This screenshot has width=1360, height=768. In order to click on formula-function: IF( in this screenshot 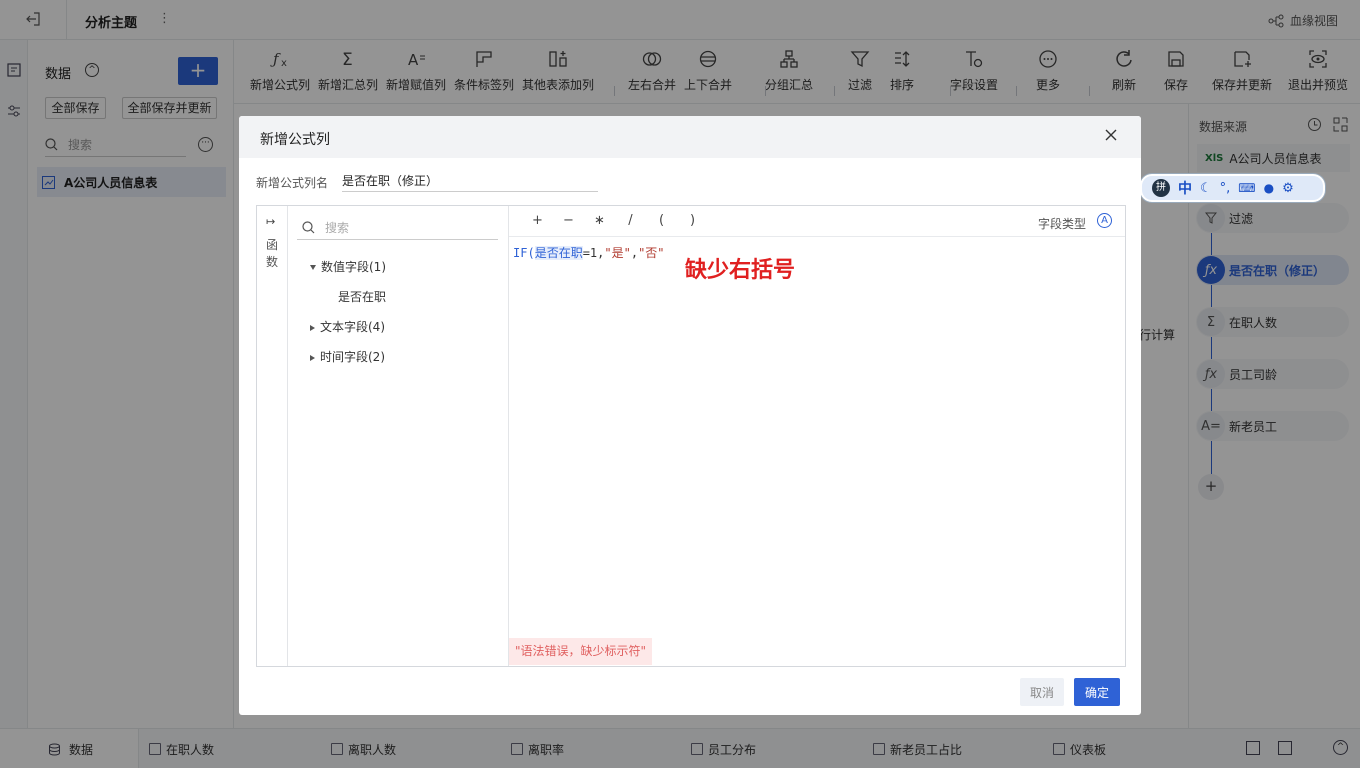, I will do `click(524, 253)`.